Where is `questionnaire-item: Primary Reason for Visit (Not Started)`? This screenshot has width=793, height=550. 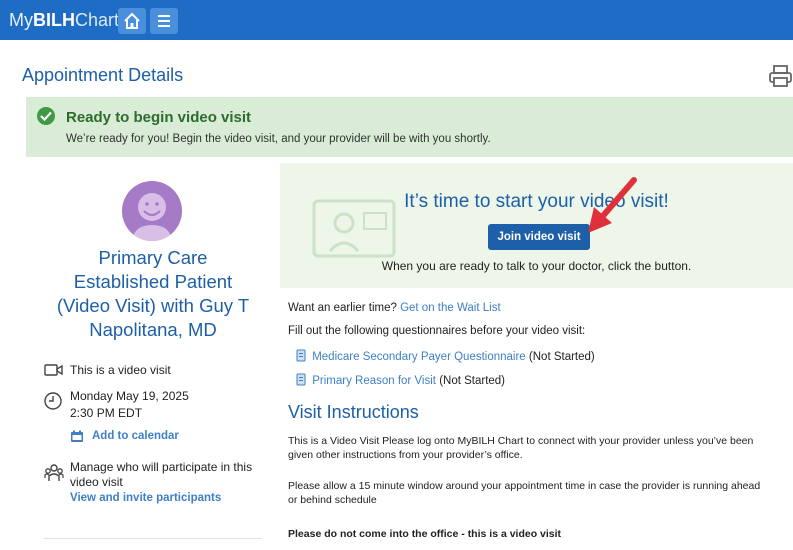
questionnaire-item: Primary Reason for Visit (Not Started) is located at coordinates (400, 379).